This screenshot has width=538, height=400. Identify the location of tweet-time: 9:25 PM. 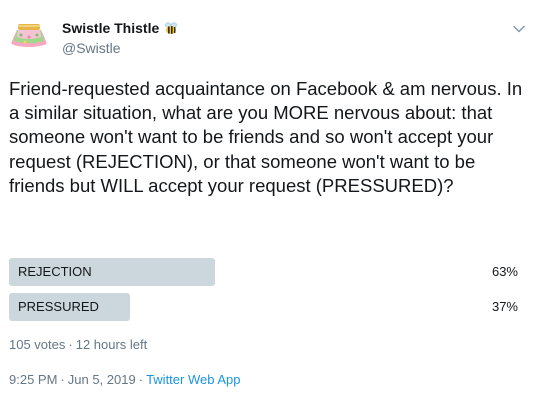
(33, 379).